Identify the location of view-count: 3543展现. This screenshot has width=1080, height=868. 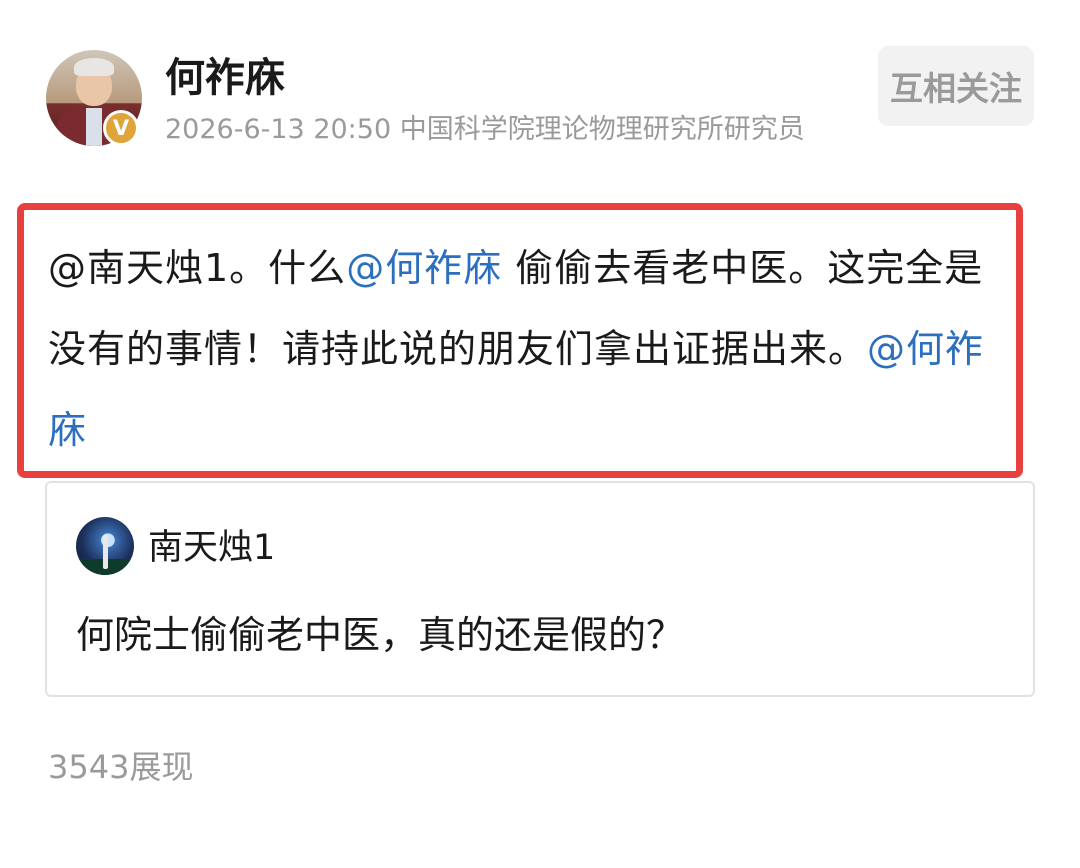
(121, 767).